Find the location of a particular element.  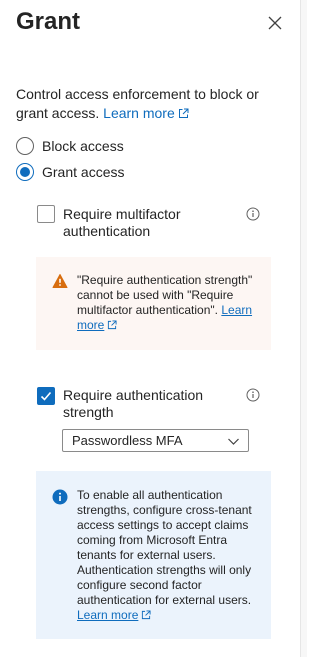

learn-more-link: Learn more is located at coordinates (146, 113).